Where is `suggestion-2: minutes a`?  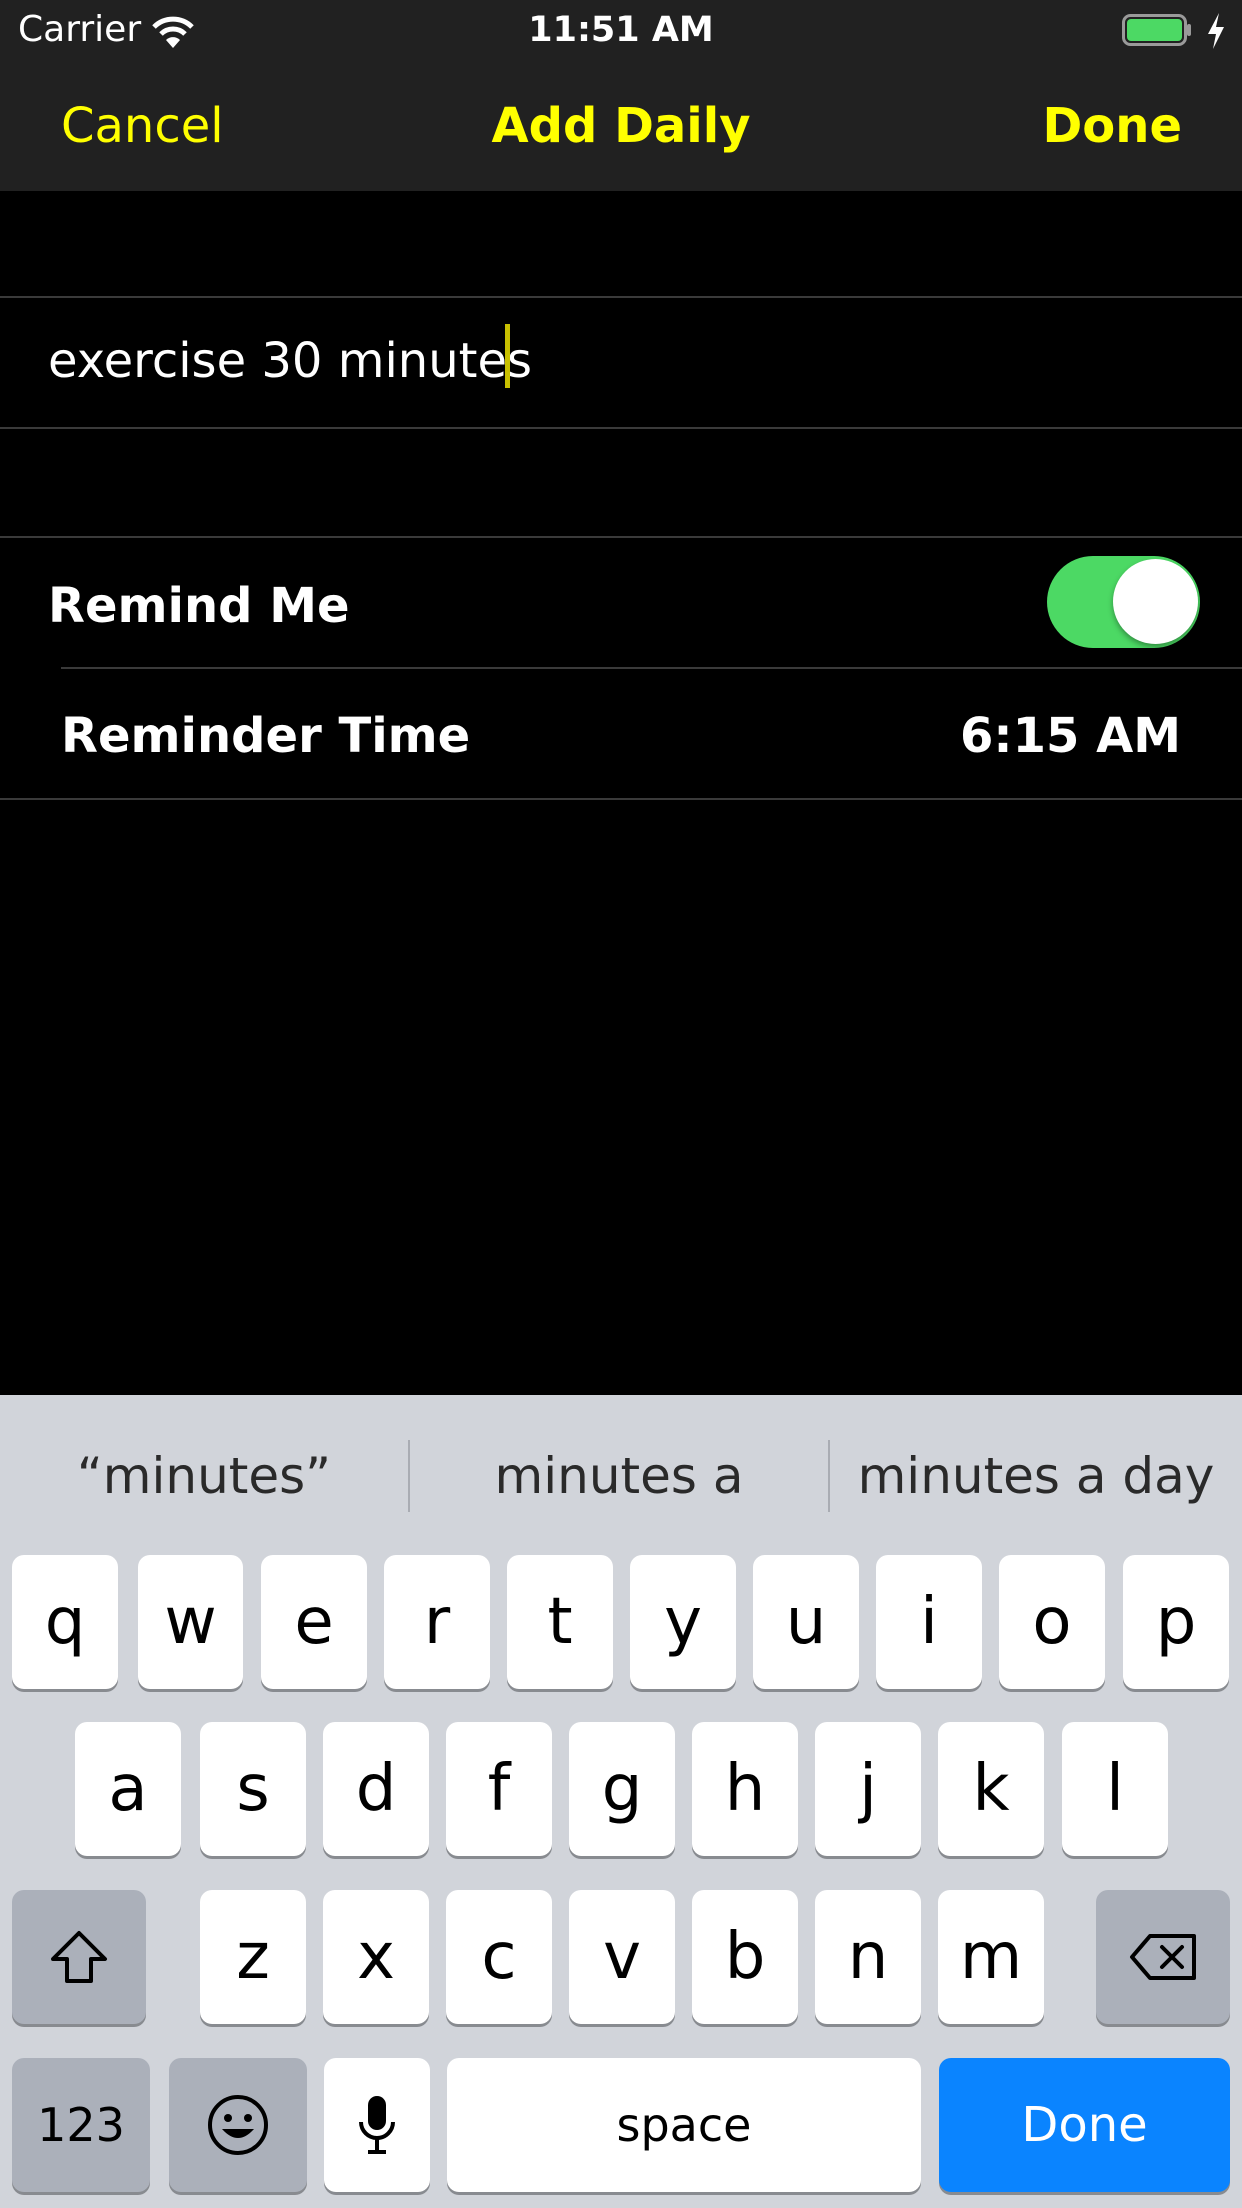 suggestion-2: minutes a is located at coordinates (619, 1476).